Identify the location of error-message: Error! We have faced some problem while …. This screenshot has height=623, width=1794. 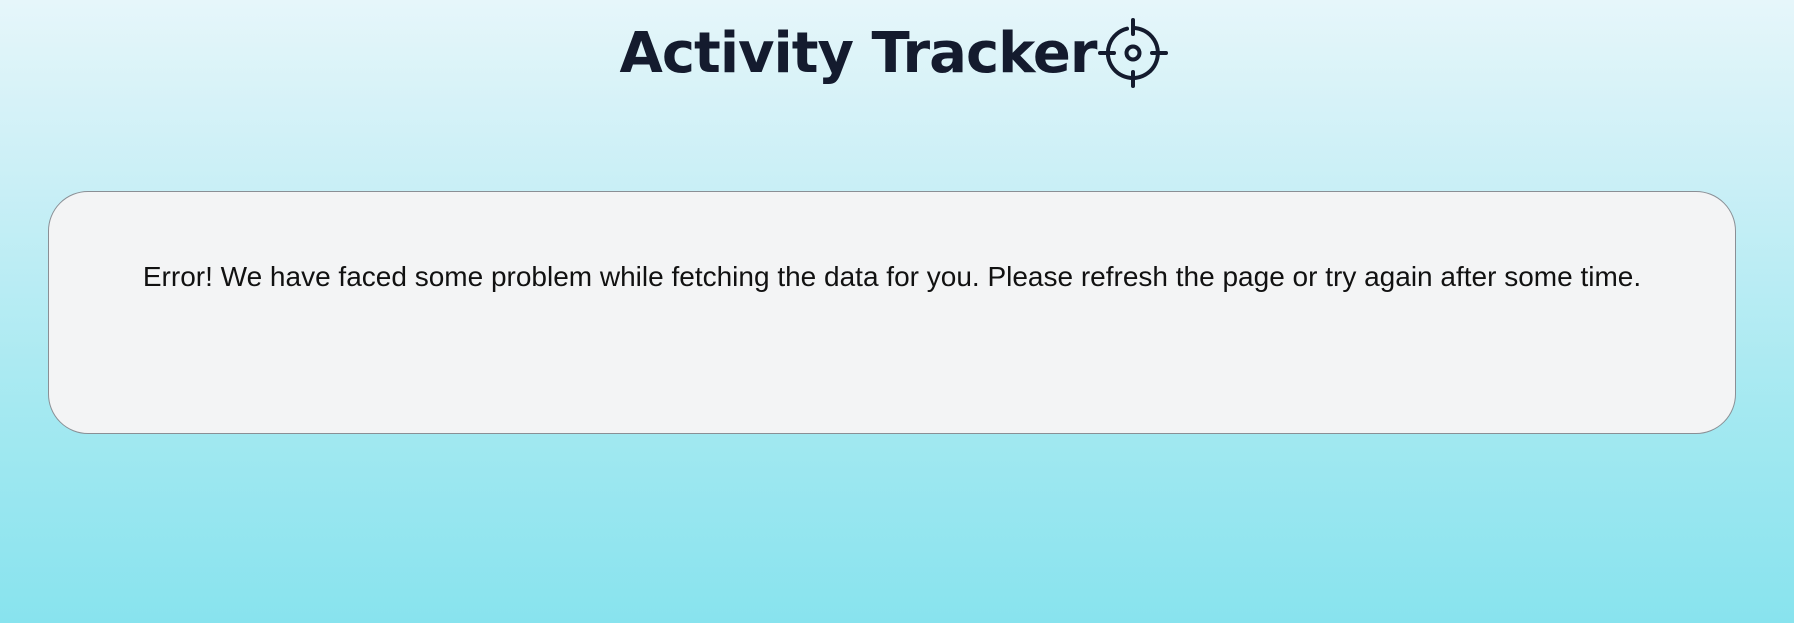
(892, 276).